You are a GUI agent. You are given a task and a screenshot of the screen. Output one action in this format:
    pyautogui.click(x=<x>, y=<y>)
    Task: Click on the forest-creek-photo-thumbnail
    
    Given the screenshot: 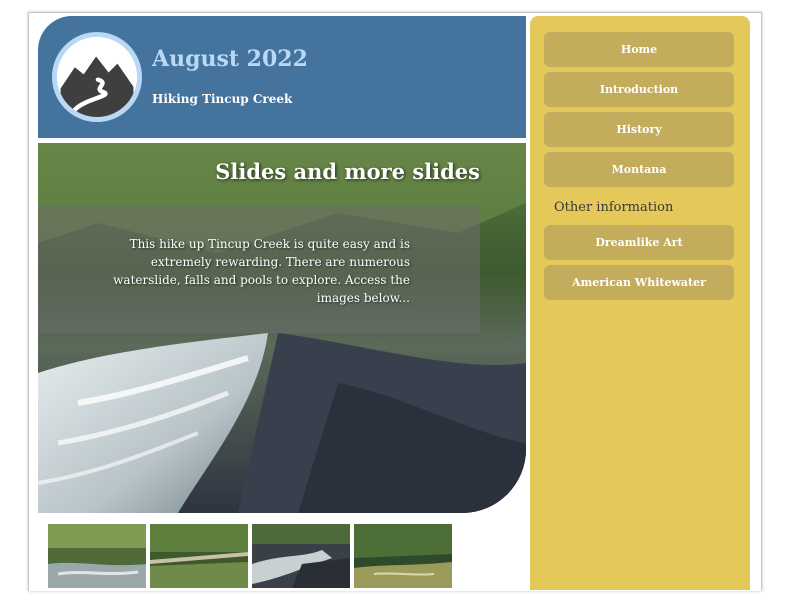 What is the action you would take?
    pyautogui.click(x=403, y=556)
    